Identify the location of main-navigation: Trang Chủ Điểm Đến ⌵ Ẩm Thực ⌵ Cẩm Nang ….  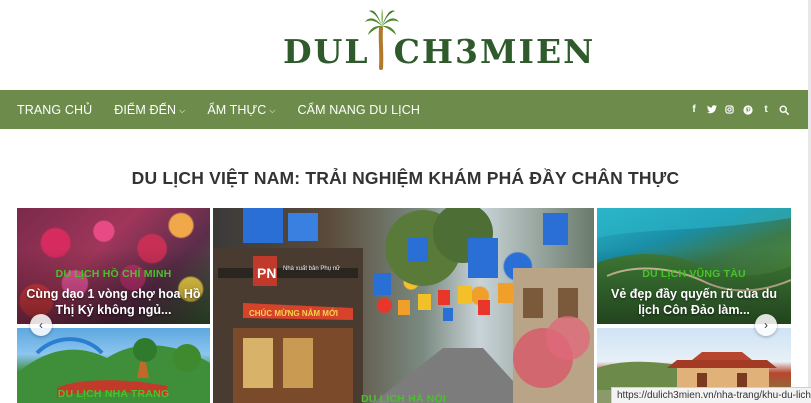
(405, 109).